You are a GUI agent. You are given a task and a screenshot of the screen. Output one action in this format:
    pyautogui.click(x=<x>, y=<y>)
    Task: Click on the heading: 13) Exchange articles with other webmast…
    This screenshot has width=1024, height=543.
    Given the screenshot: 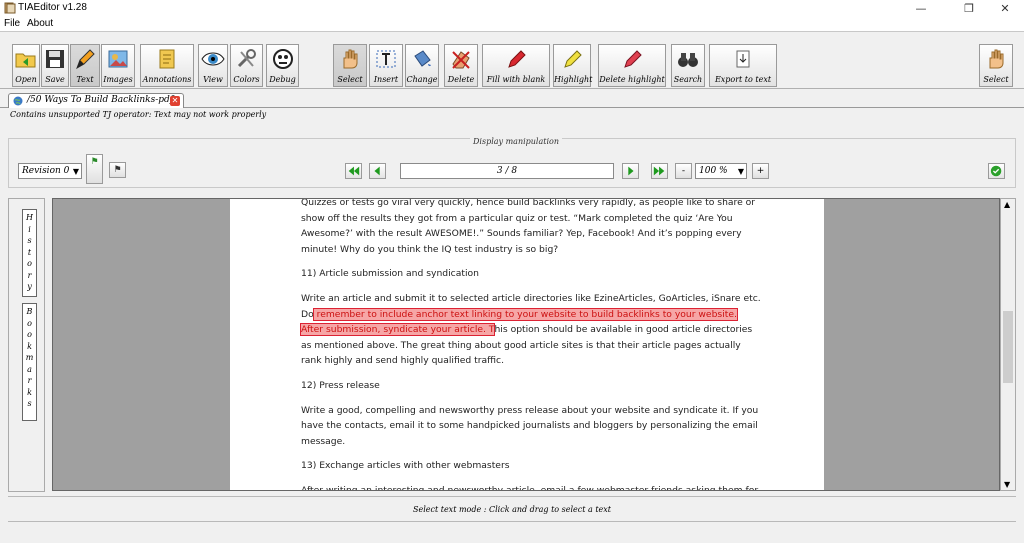 What is the action you would take?
    pyautogui.click(x=531, y=466)
    